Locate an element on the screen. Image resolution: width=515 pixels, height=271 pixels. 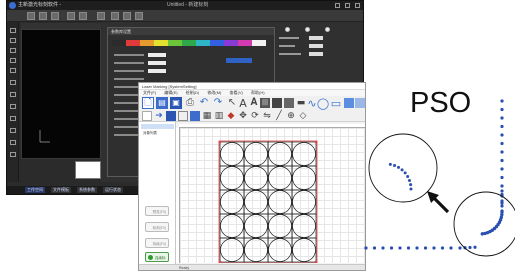
align-icon: ▥ is located at coordinates (219, 116).